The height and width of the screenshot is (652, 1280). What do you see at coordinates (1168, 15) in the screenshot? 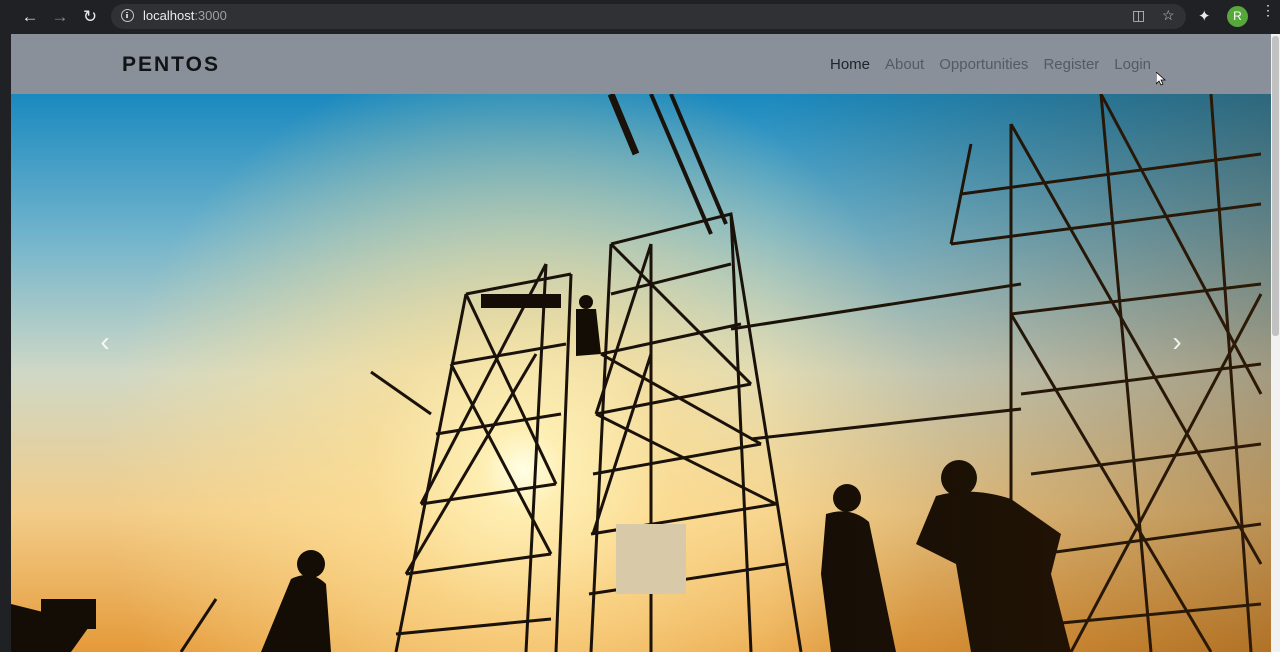
I see `star-icon: ☆` at bounding box center [1168, 15].